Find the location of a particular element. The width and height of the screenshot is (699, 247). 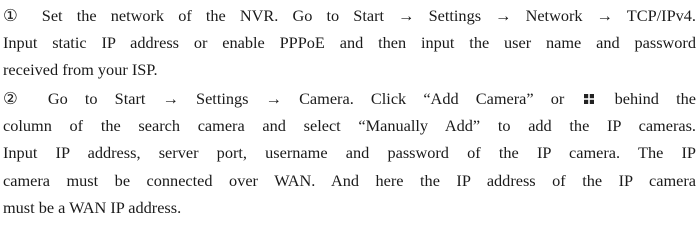

step-2-line-1-after-icon: behind the is located at coordinates (655, 99).